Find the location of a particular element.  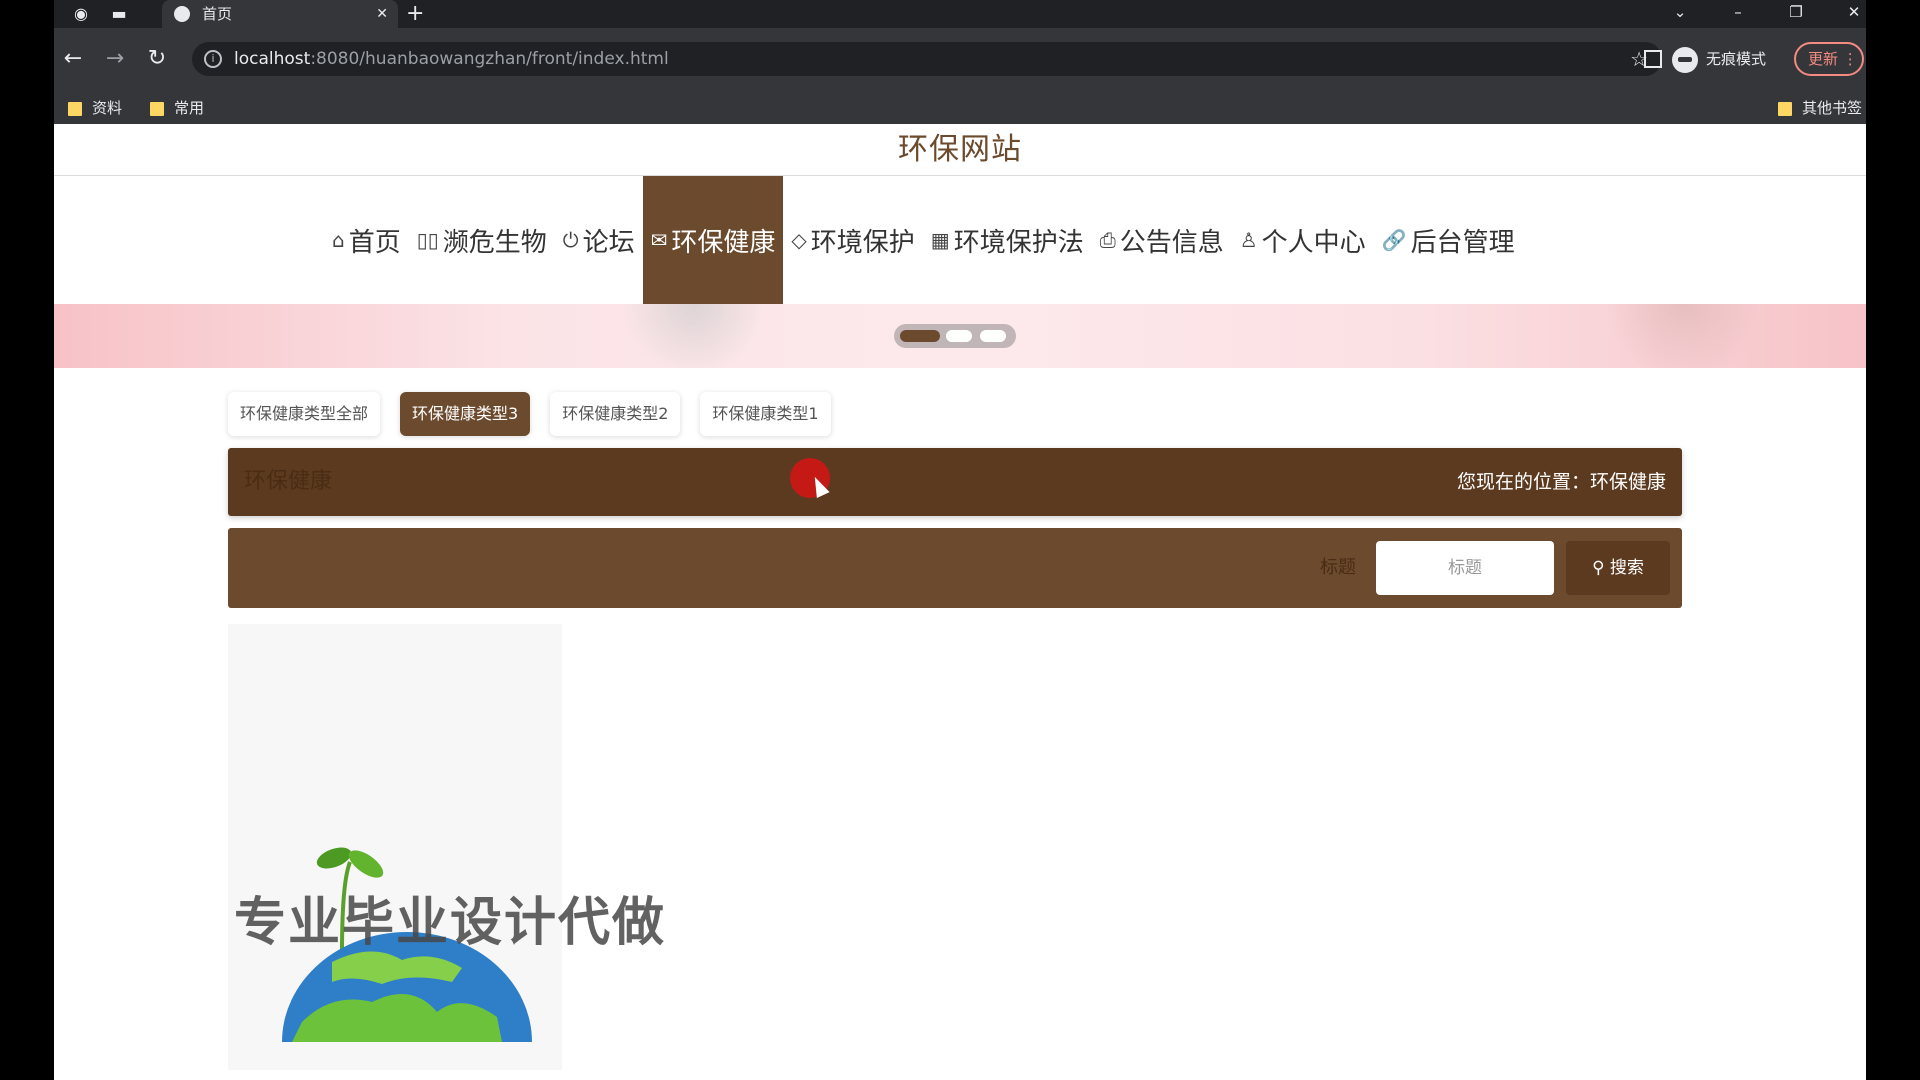

restore-icon: ❐ is located at coordinates (1796, 12).